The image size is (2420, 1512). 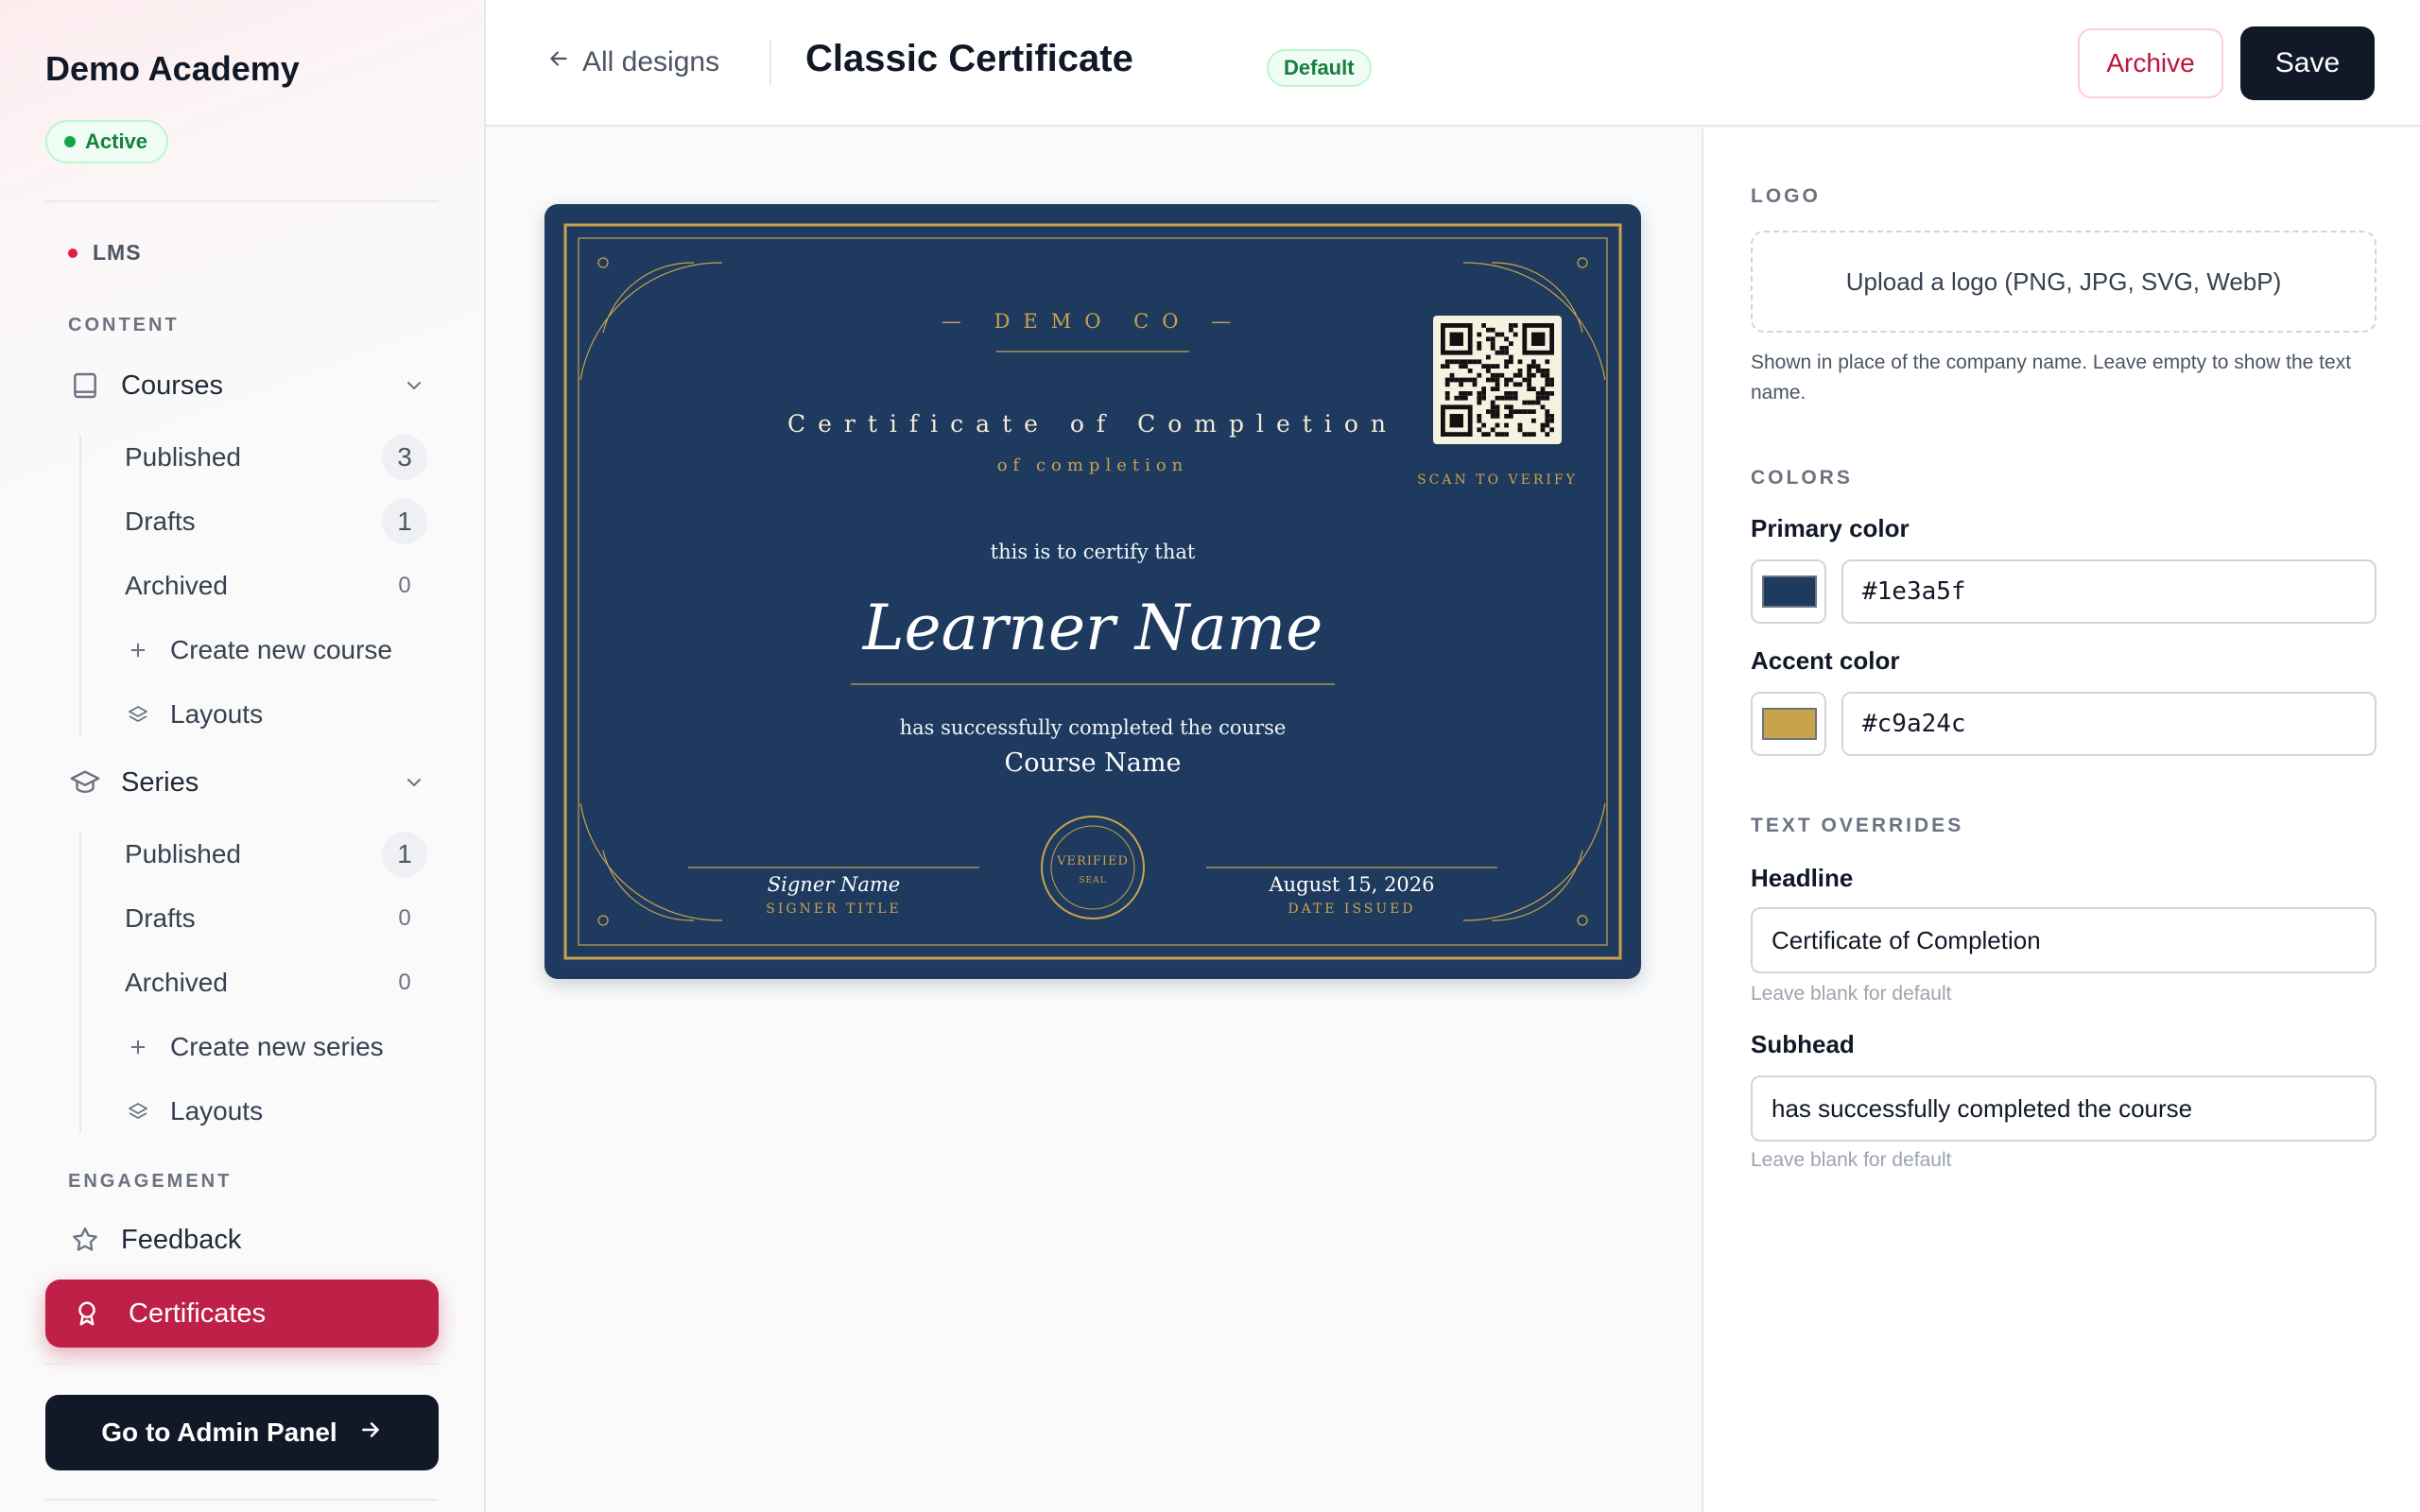 I want to click on seal-top-text: VERIFIED, so click(x=1093, y=861).